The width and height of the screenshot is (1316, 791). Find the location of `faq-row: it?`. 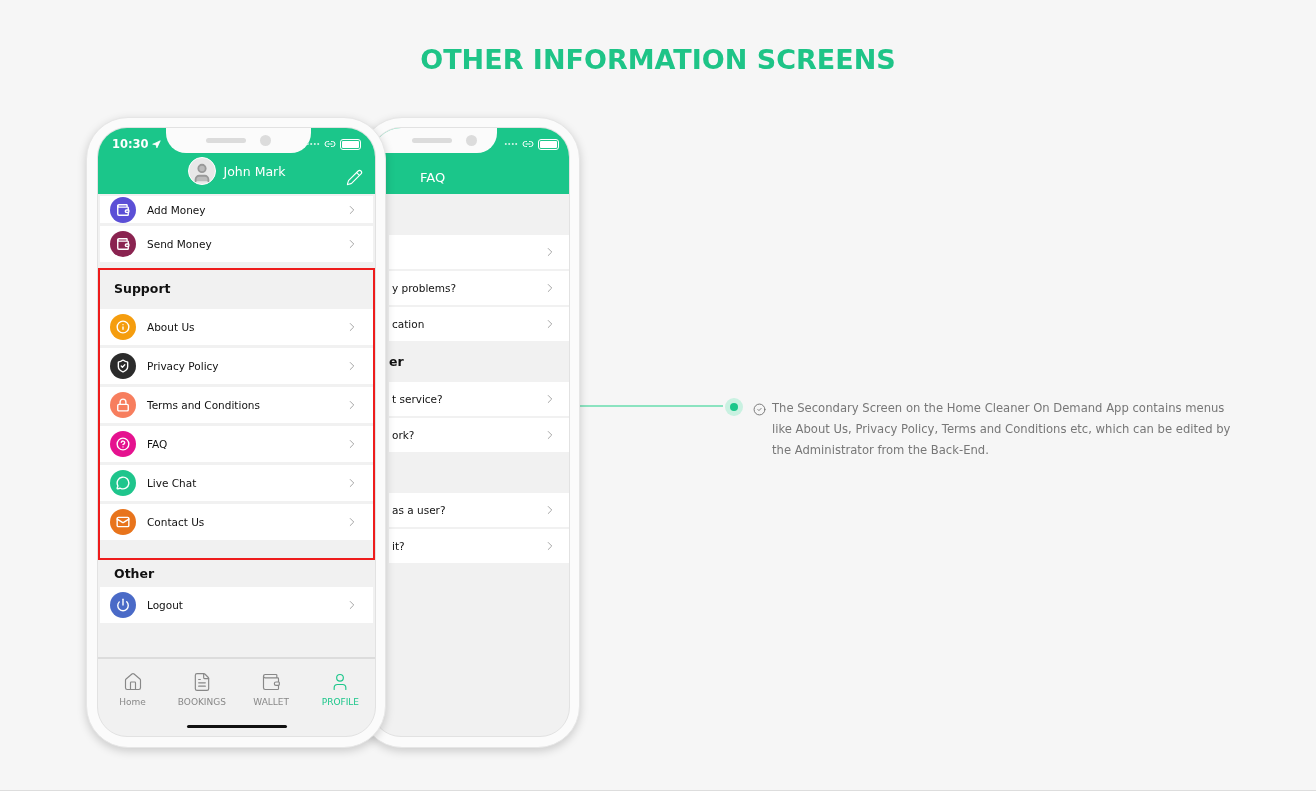

faq-row: it? is located at coordinates (479, 546).